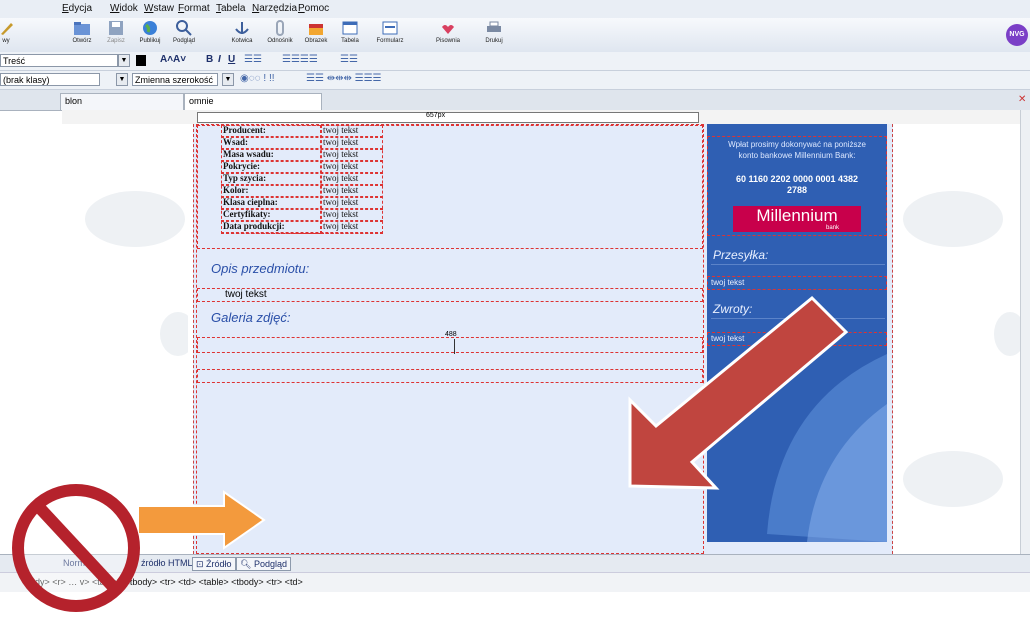 This screenshot has width=1030, height=619. I want to click on width-select: Zmienna szerokość, so click(175, 79).